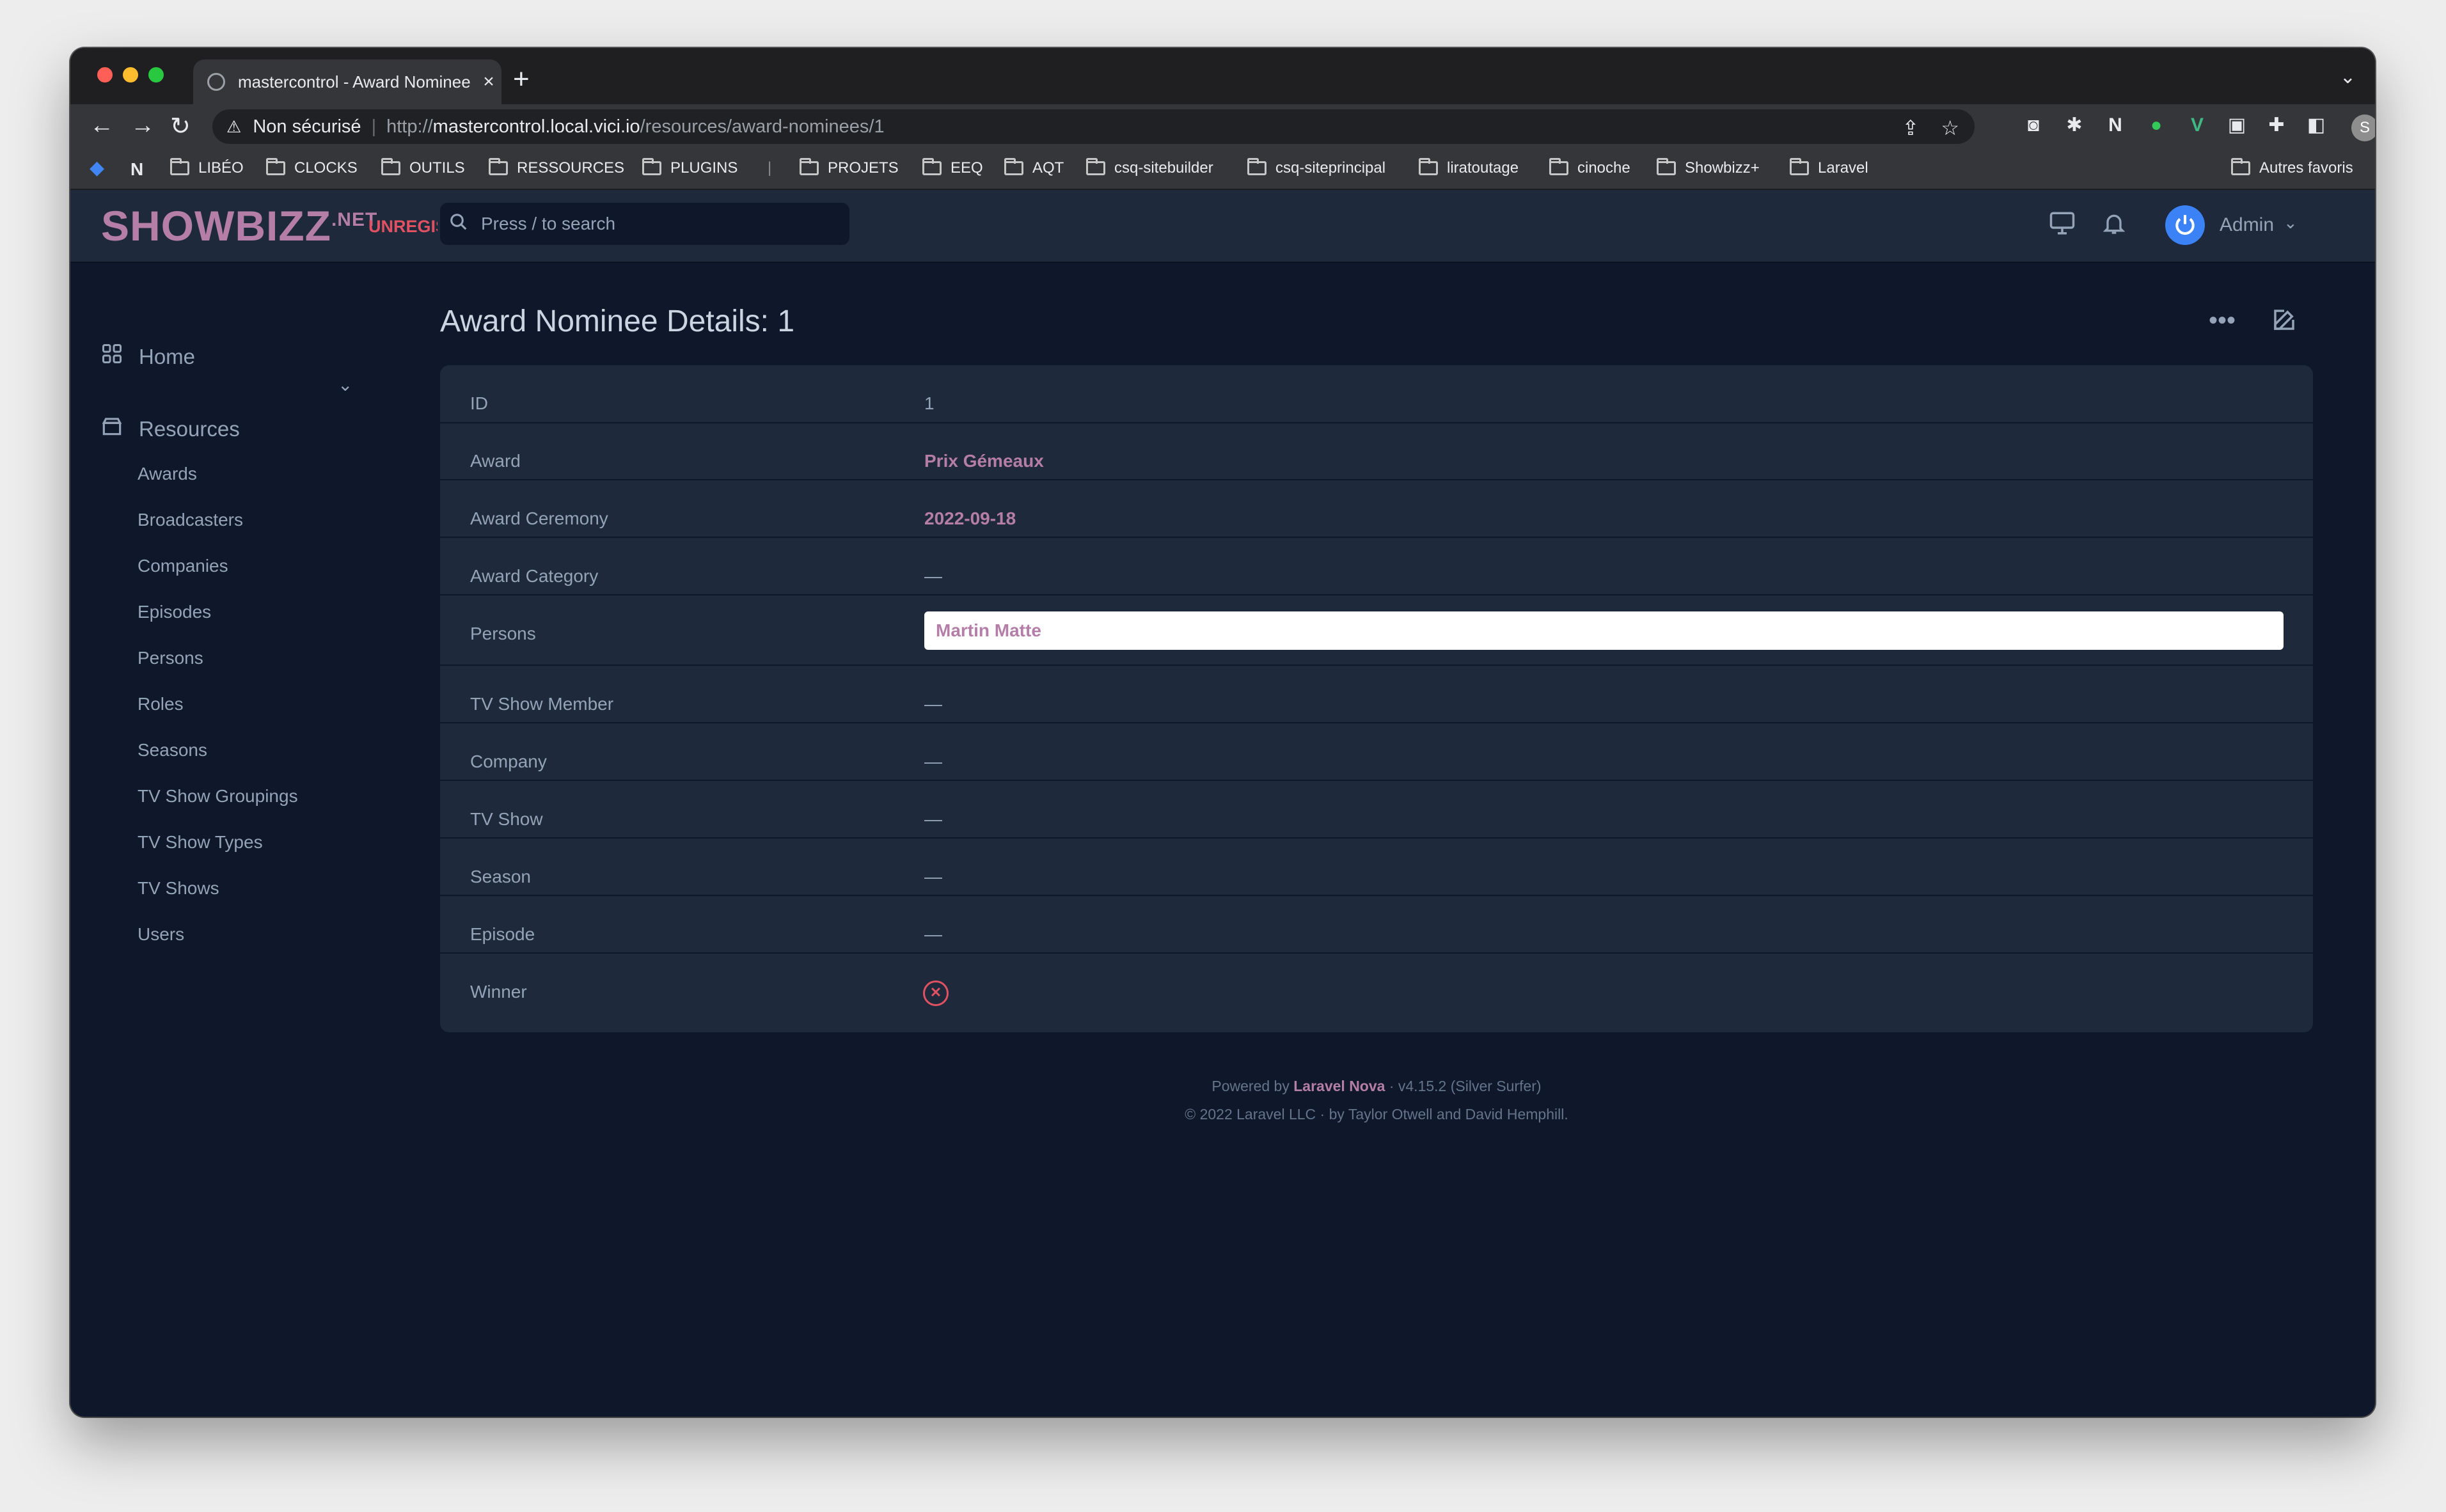  Describe the element at coordinates (423, 168) in the screenshot. I see `bookmark-outils: OUTILS` at that location.